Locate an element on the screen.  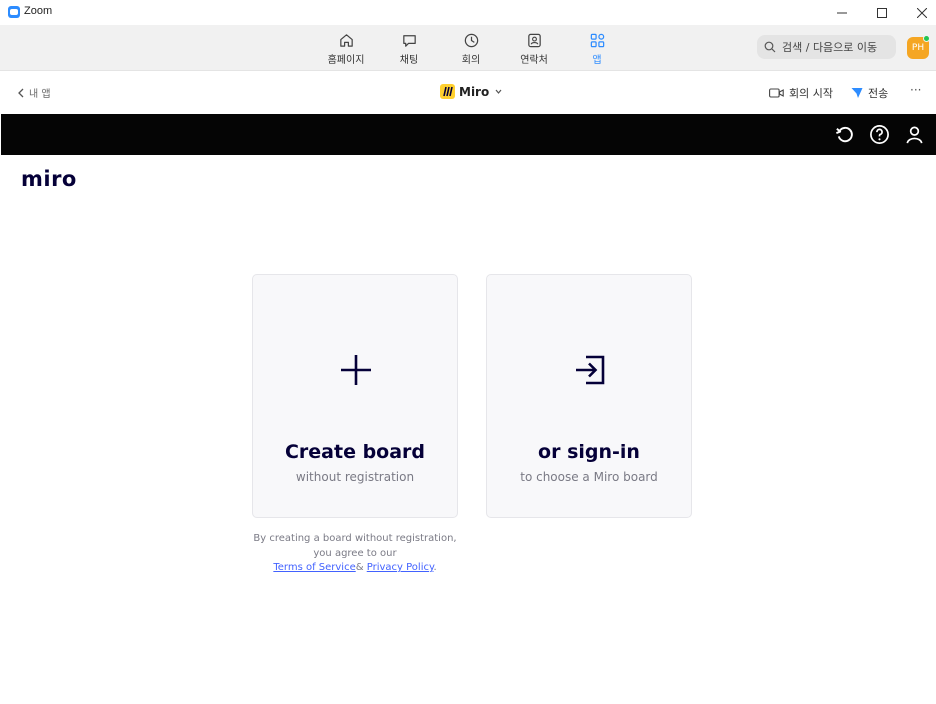
back-to-my-apps-button: 내 앱 is located at coordinates (34, 92).